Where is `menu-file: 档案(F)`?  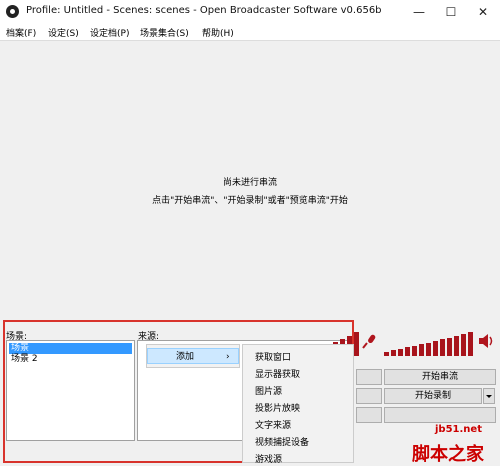
menu-file: 档案(F) is located at coordinates (21, 32).